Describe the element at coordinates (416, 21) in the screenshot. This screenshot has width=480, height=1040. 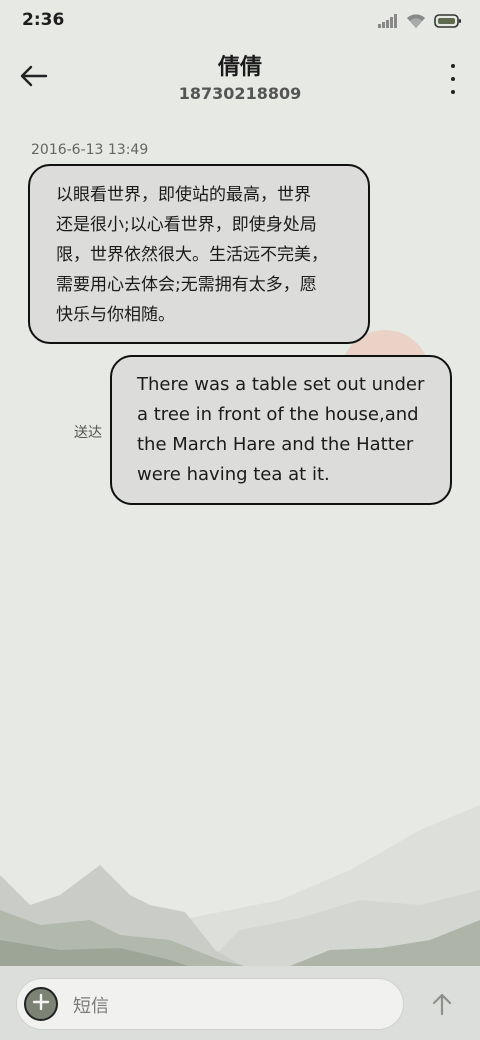
I see `wifi-icon` at that location.